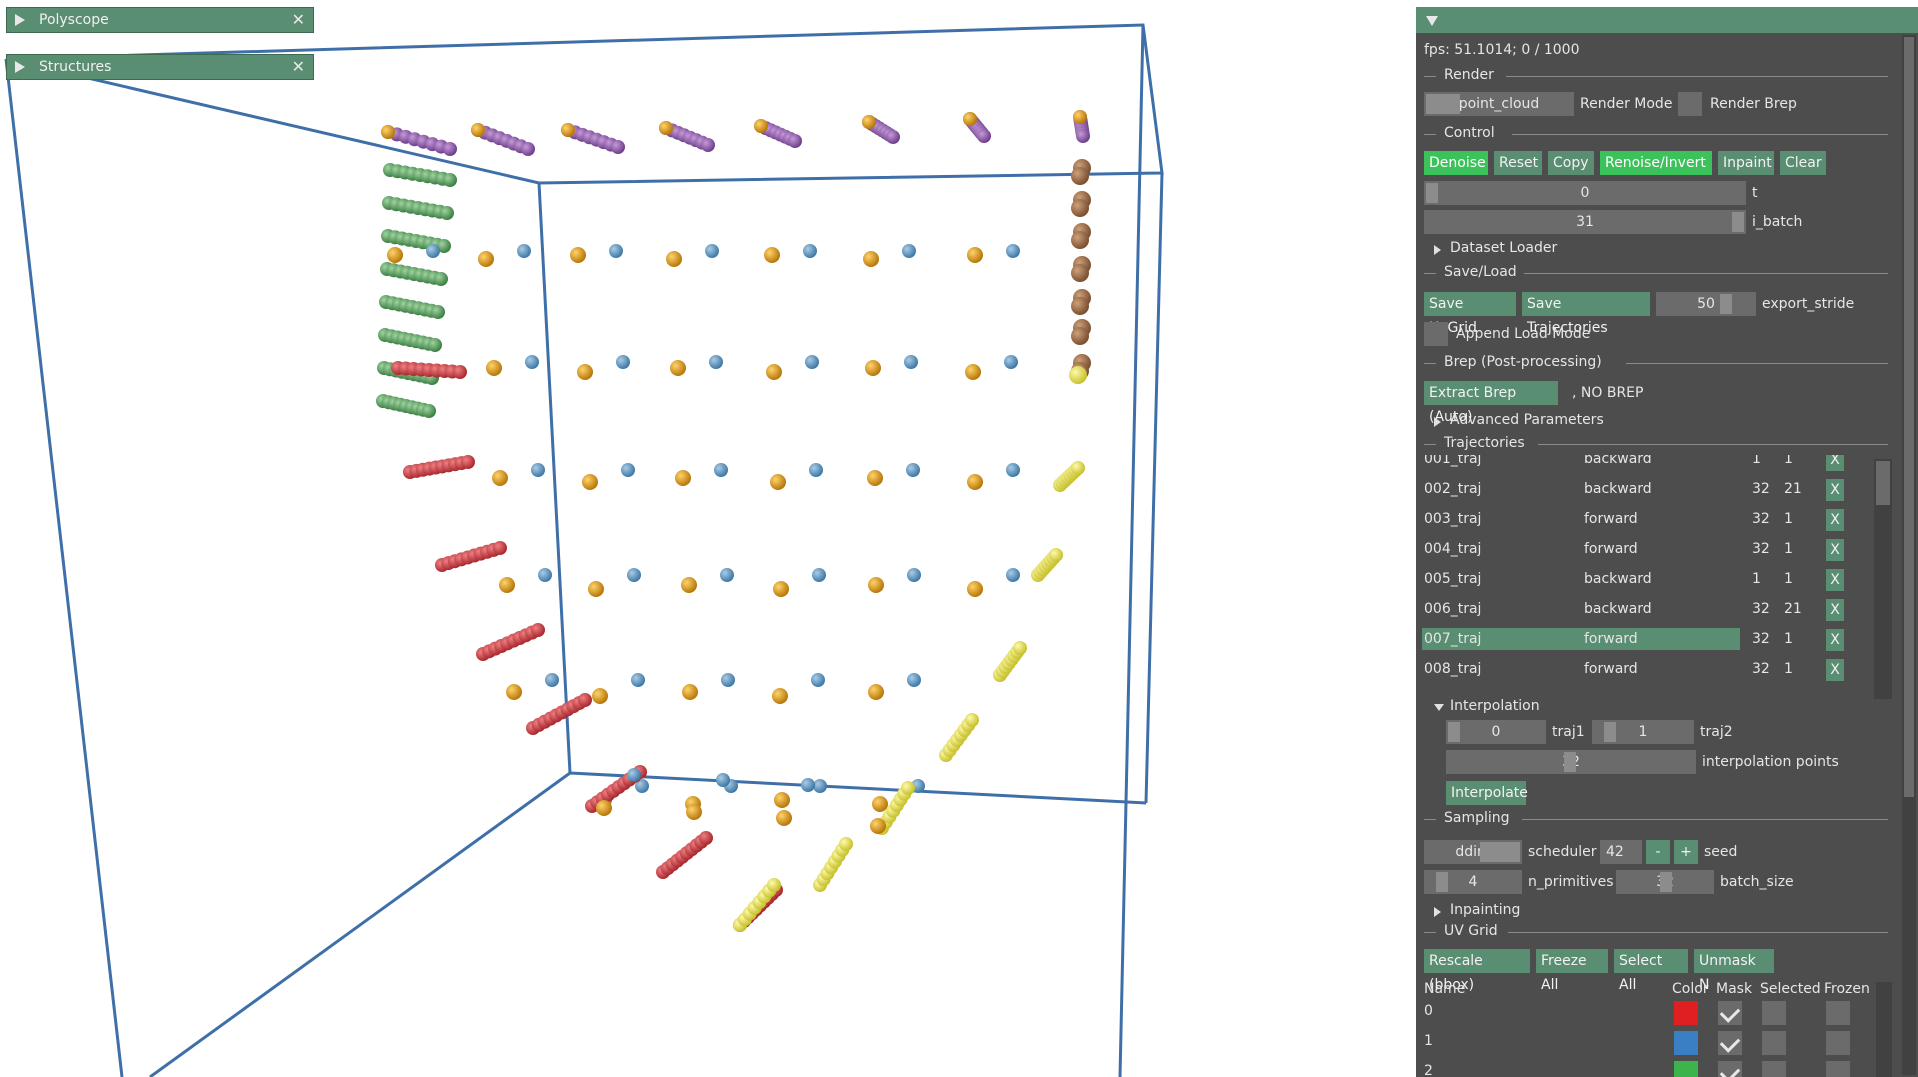 The image size is (1918, 1077). Describe the element at coordinates (1480, 272) in the screenshot. I see `section-saveload: Save/Load` at that location.